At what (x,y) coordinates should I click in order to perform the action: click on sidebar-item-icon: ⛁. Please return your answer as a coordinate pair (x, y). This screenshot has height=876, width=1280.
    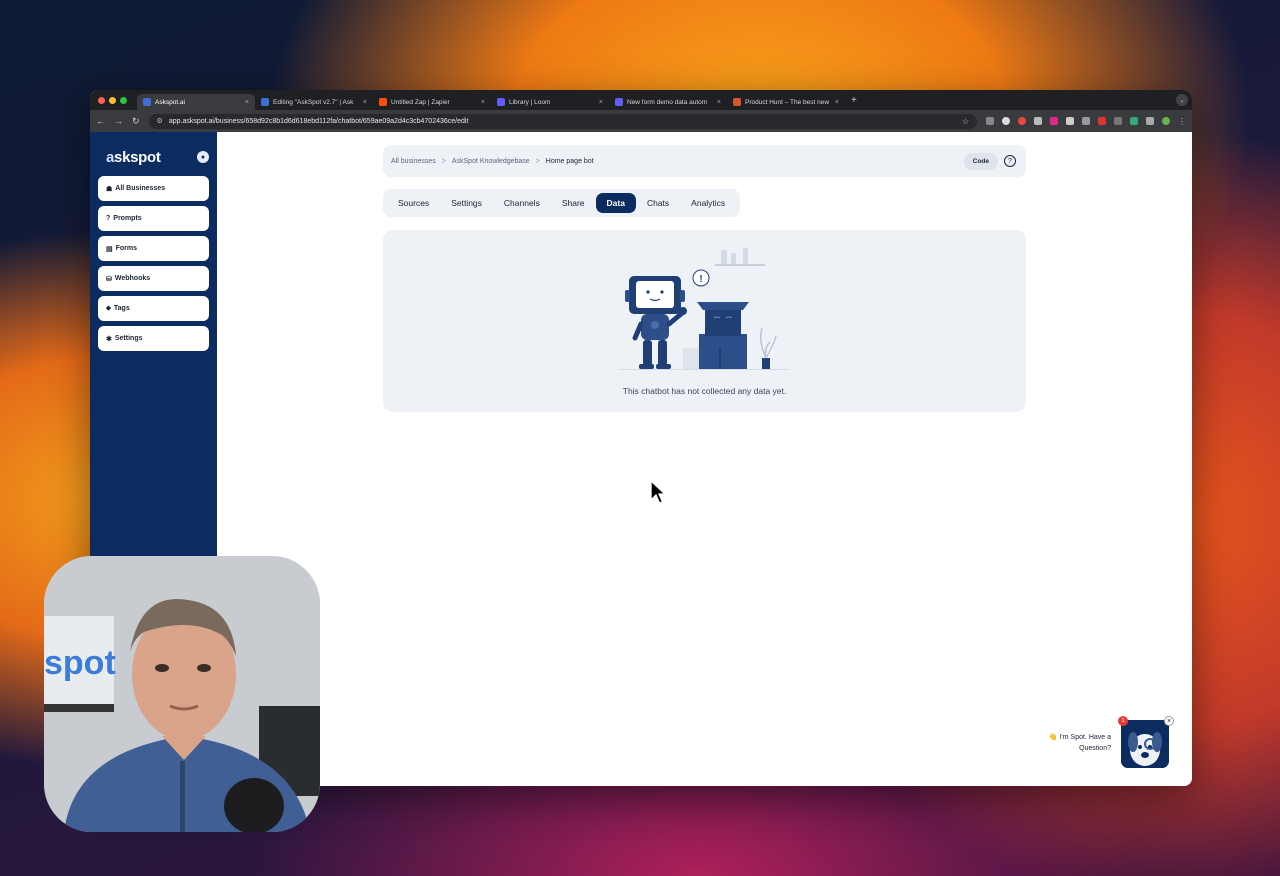
    Looking at the image, I should click on (109, 279).